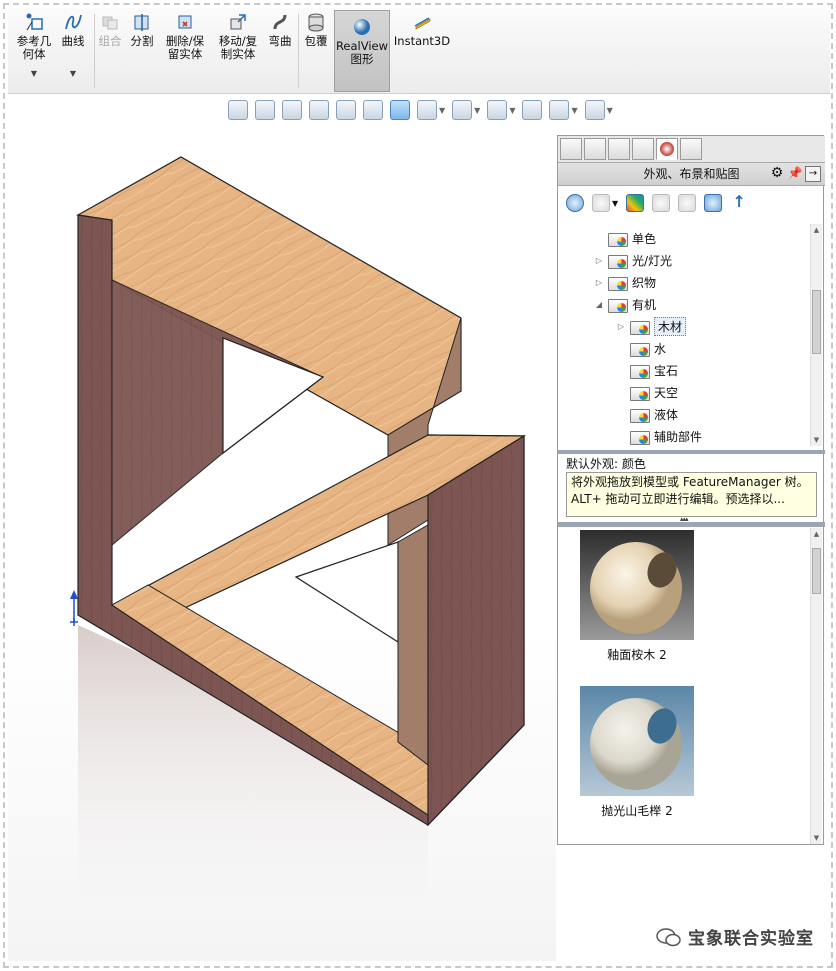 This screenshot has height=971, width=836. I want to click on pane-splitter, so click(691, 452).